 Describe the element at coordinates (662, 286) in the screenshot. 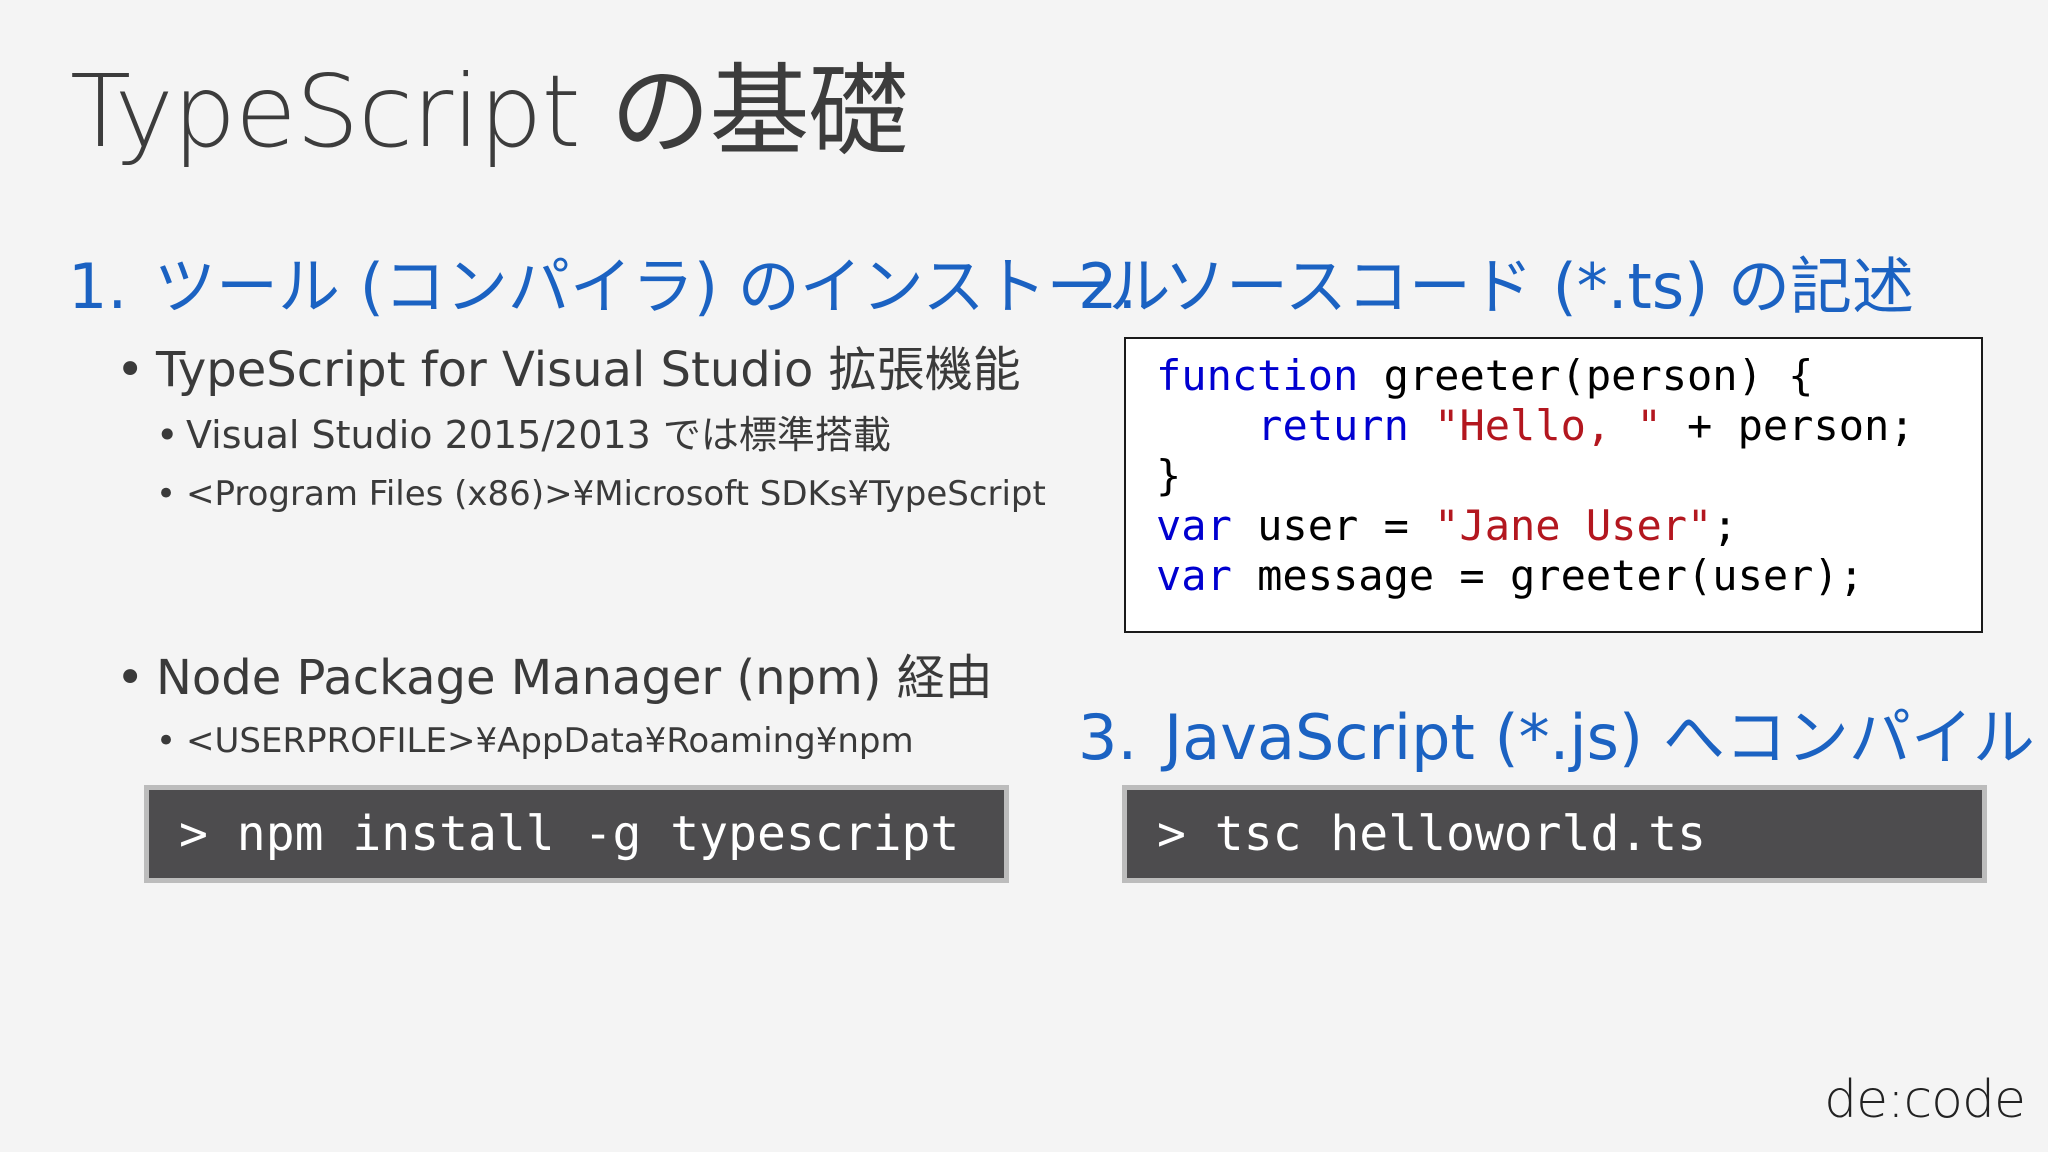

I see `step1-heading-text: ツール (コンパイラ) のインストール` at that location.